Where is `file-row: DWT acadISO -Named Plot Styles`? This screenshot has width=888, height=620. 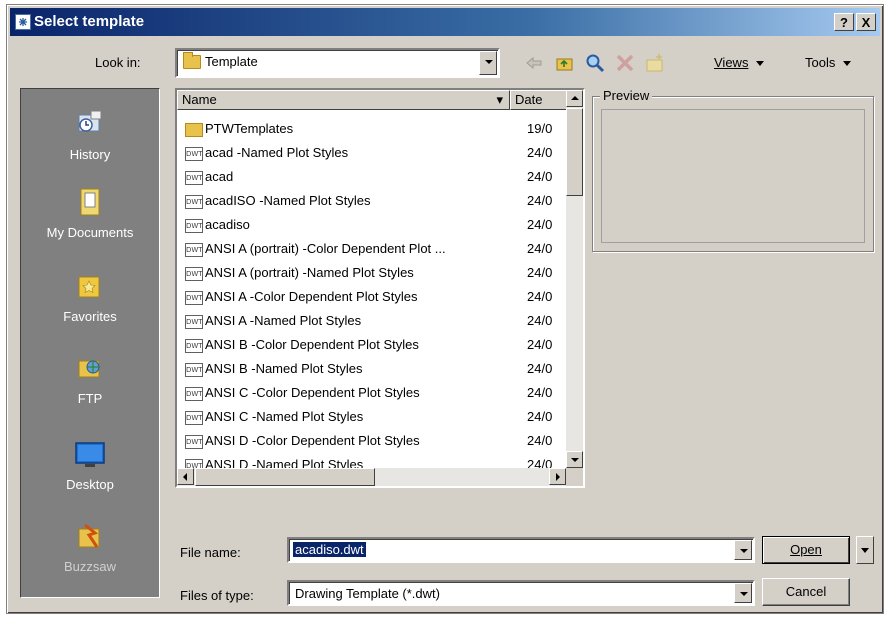 file-row: DWT acadISO -Named Plot Styles is located at coordinates (277, 201).